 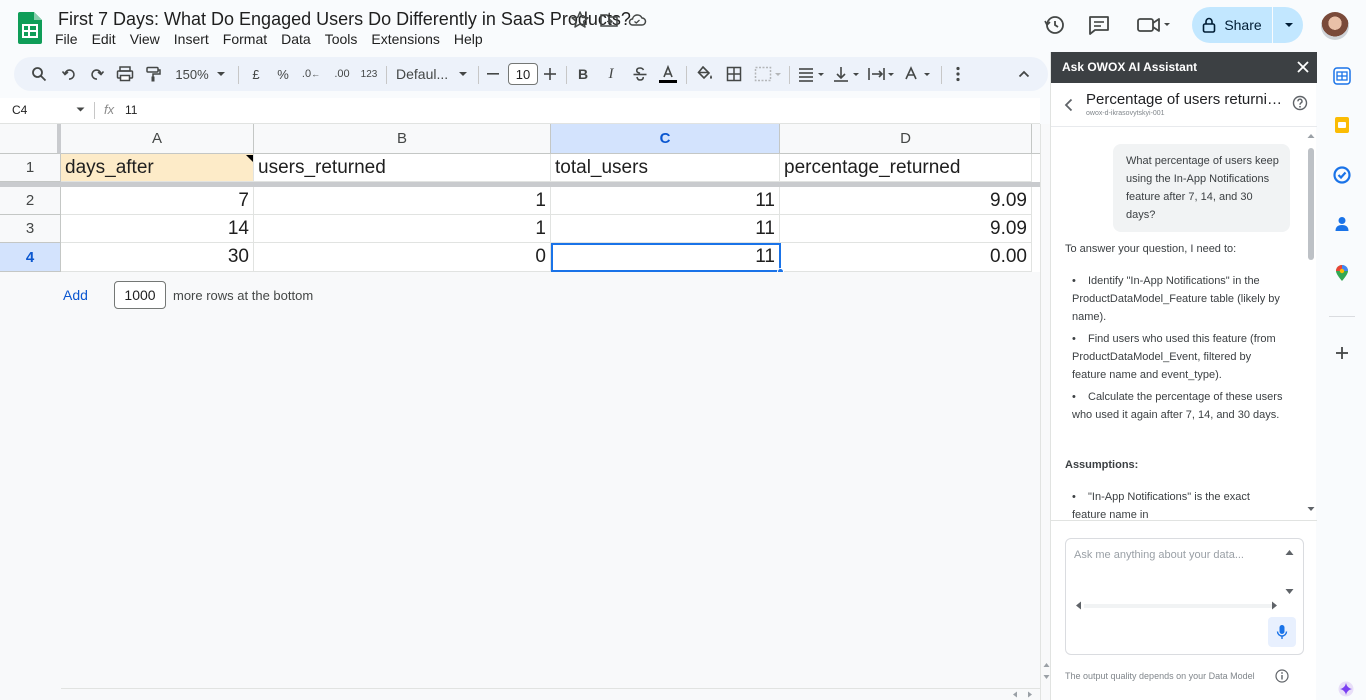 What do you see at coordinates (1015, 694) in the screenshot?
I see `scroll-left-icon` at bounding box center [1015, 694].